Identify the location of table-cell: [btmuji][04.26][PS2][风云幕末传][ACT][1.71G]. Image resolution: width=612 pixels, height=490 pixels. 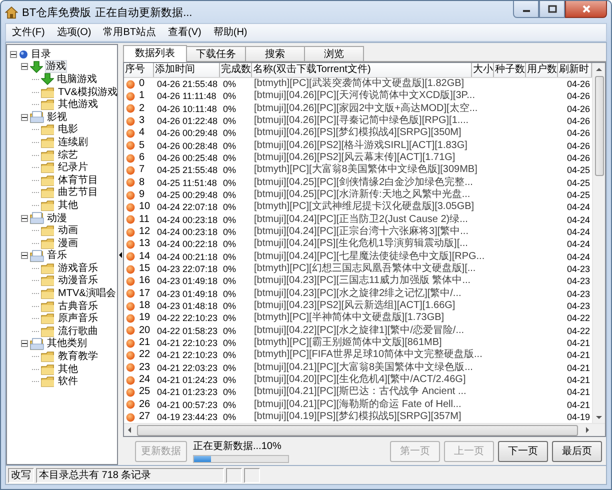
(373, 158).